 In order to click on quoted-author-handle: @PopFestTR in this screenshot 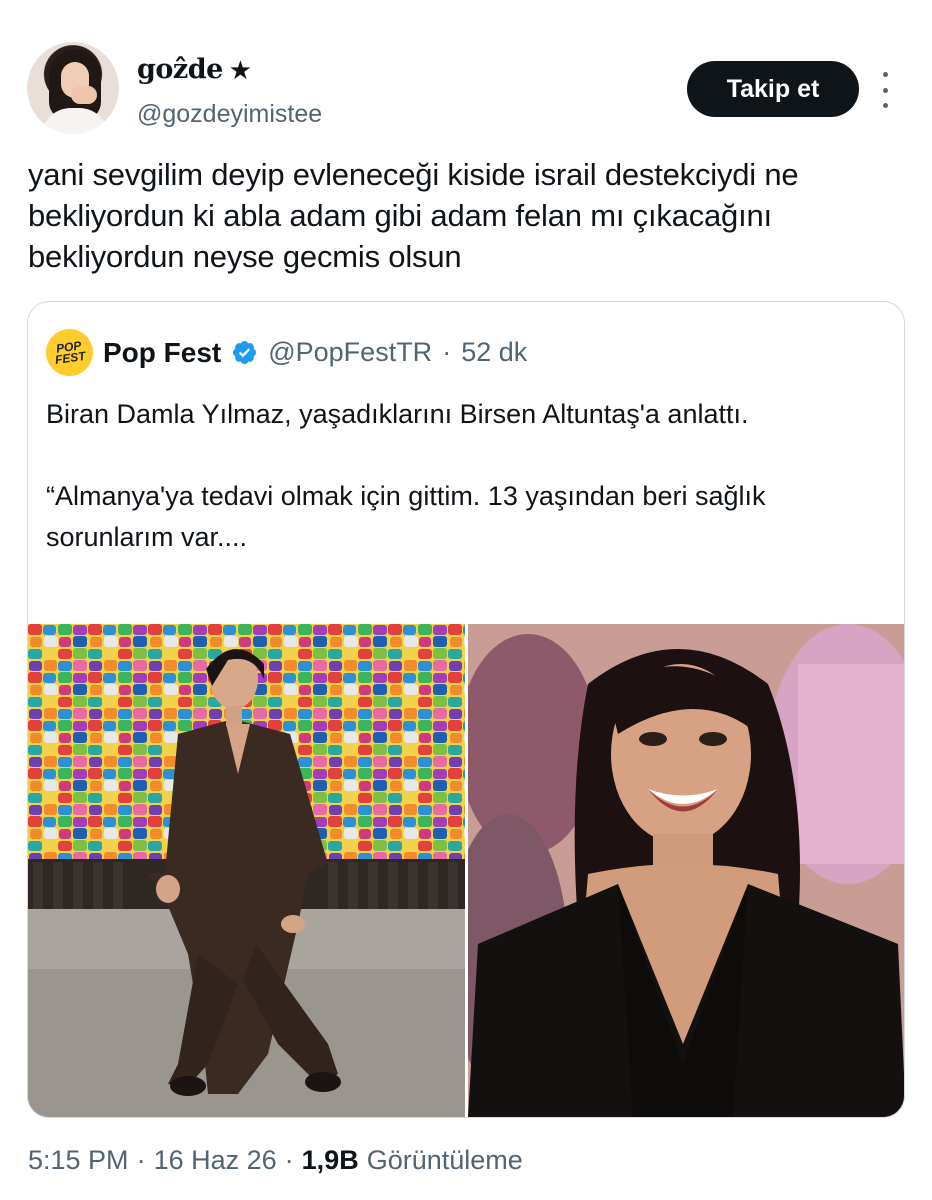, I will do `click(350, 352)`.